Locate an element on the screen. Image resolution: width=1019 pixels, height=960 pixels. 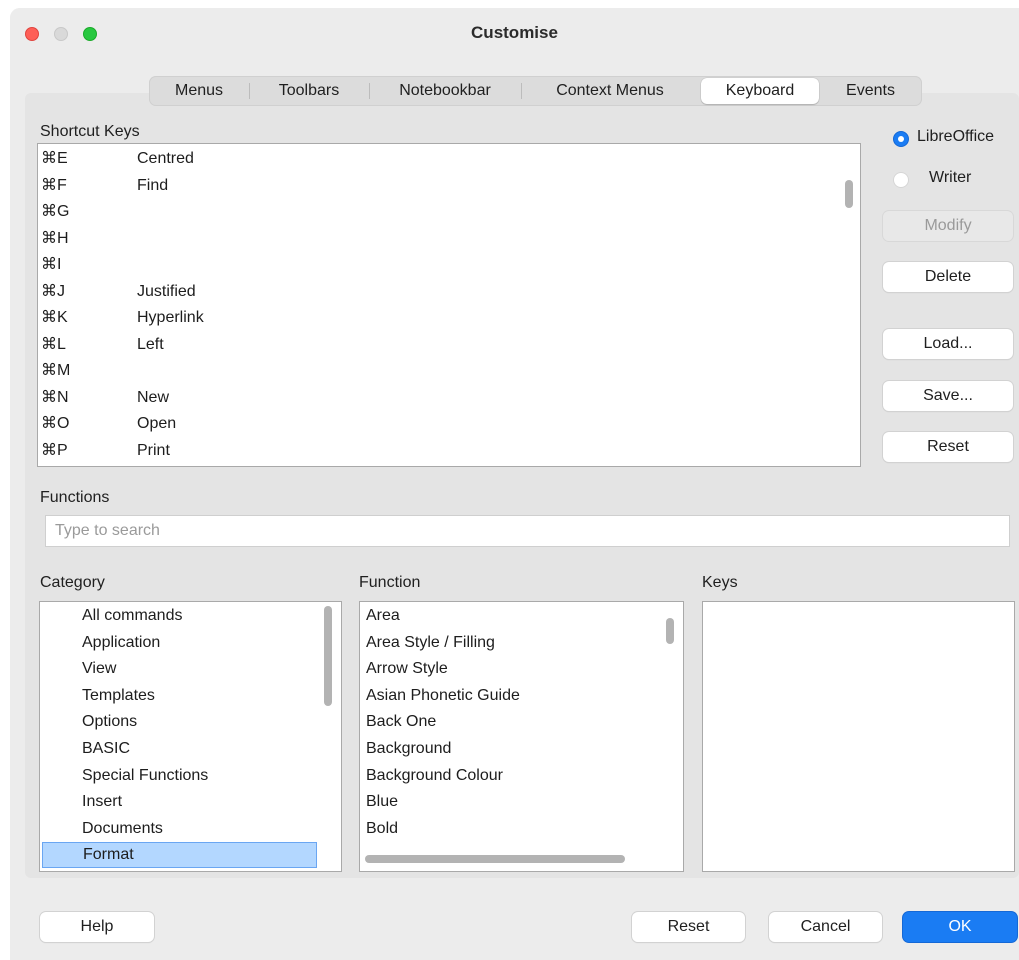
tab-context-menus: Context Menus is located at coordinates (610, 91).